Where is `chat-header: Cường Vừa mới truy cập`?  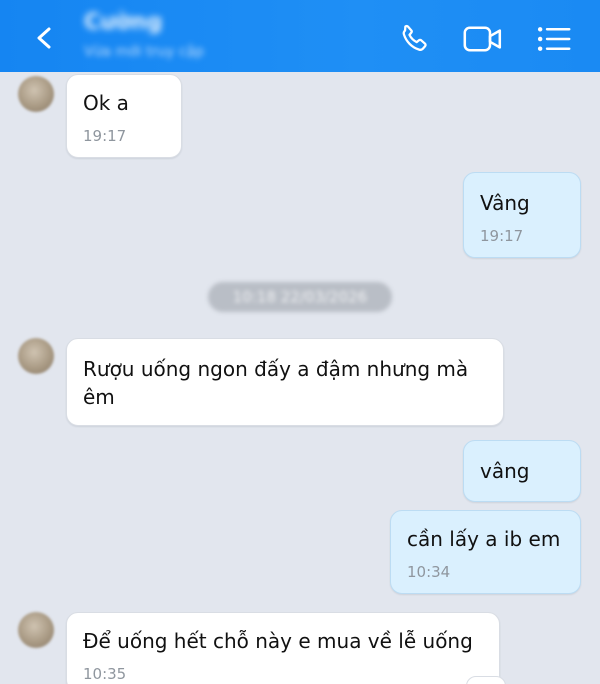
chat-header: Cường Vừa mới truy cập is located at coordinates (300, 36).